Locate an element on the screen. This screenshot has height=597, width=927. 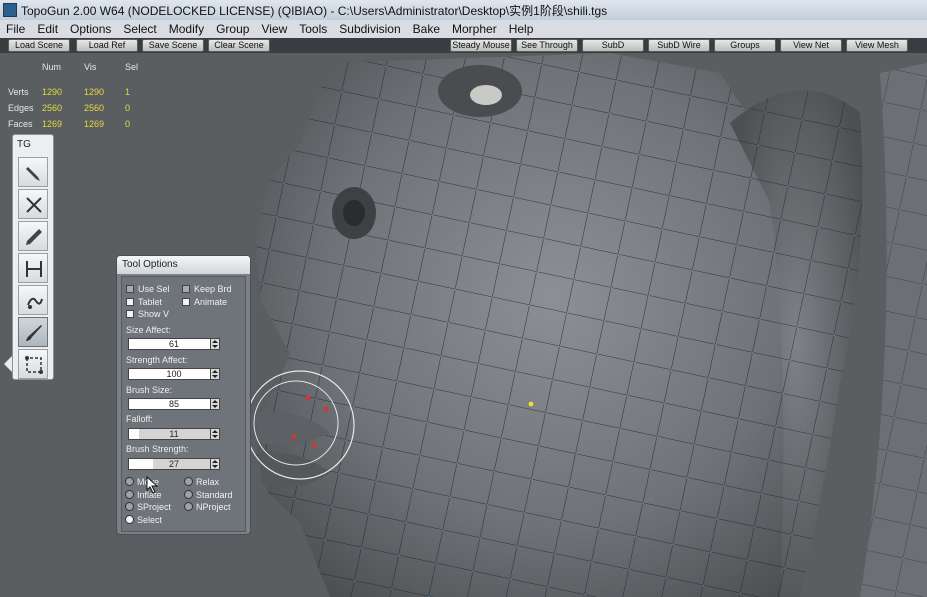
tg-tool-palette: TG is located at coordinates (33, 257).